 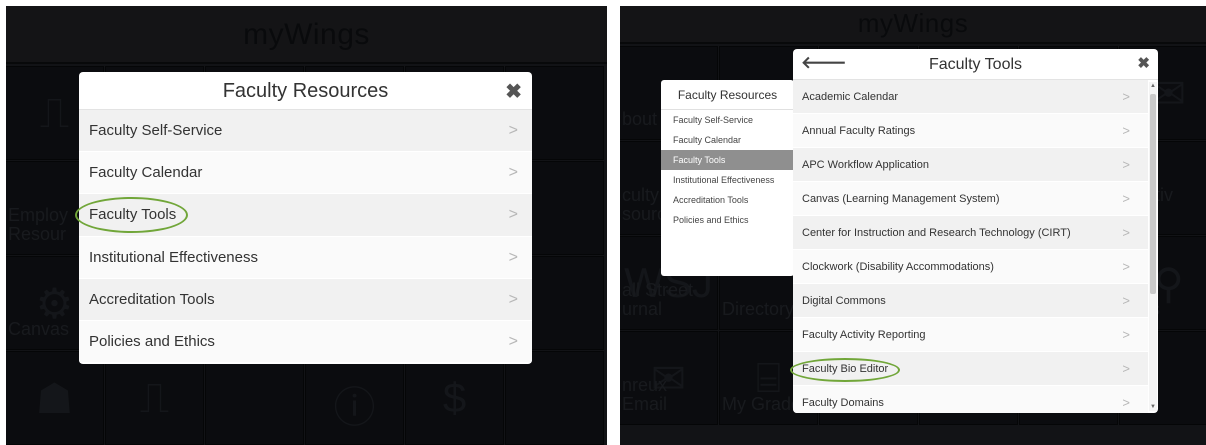 I want to click on side-menu-item: Faculty Tools, so click(x=727, y=160).